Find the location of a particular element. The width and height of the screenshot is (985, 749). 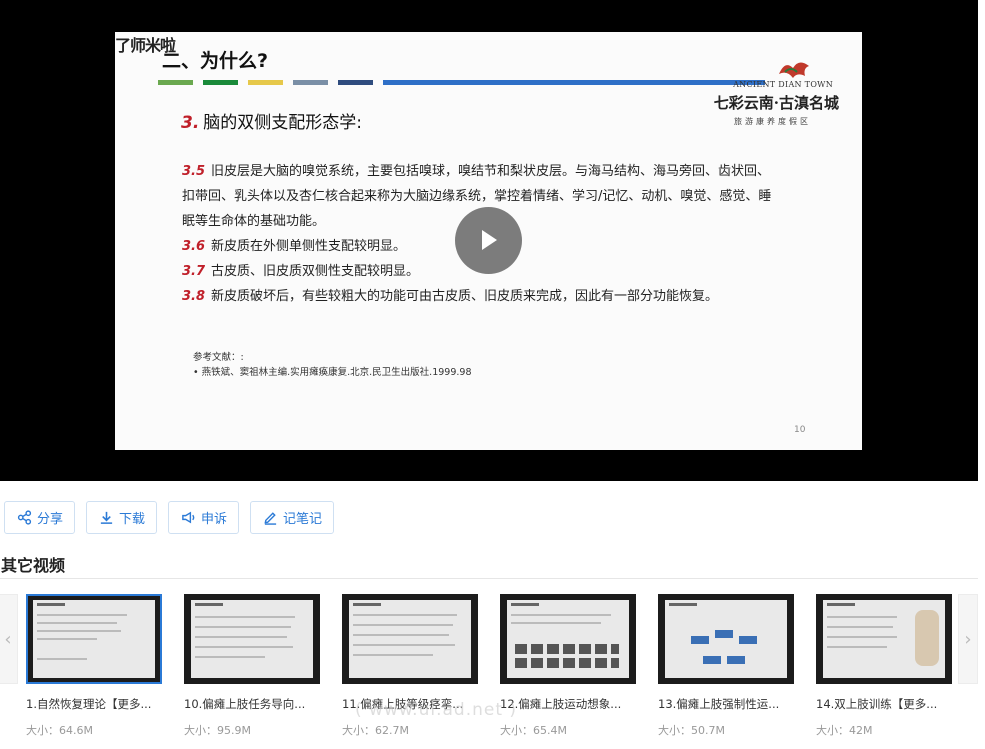

references-title: 参考文献：: is located at coordinates (218, 357).